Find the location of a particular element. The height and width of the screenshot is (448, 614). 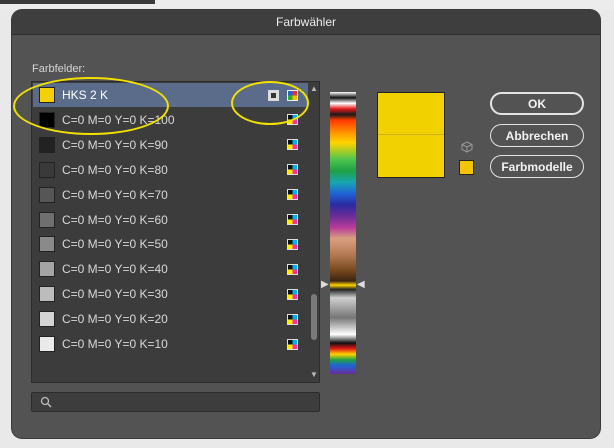

swatch-name: C=0 M=0 Y=0 K=90 is located at coordinates (115, 144).